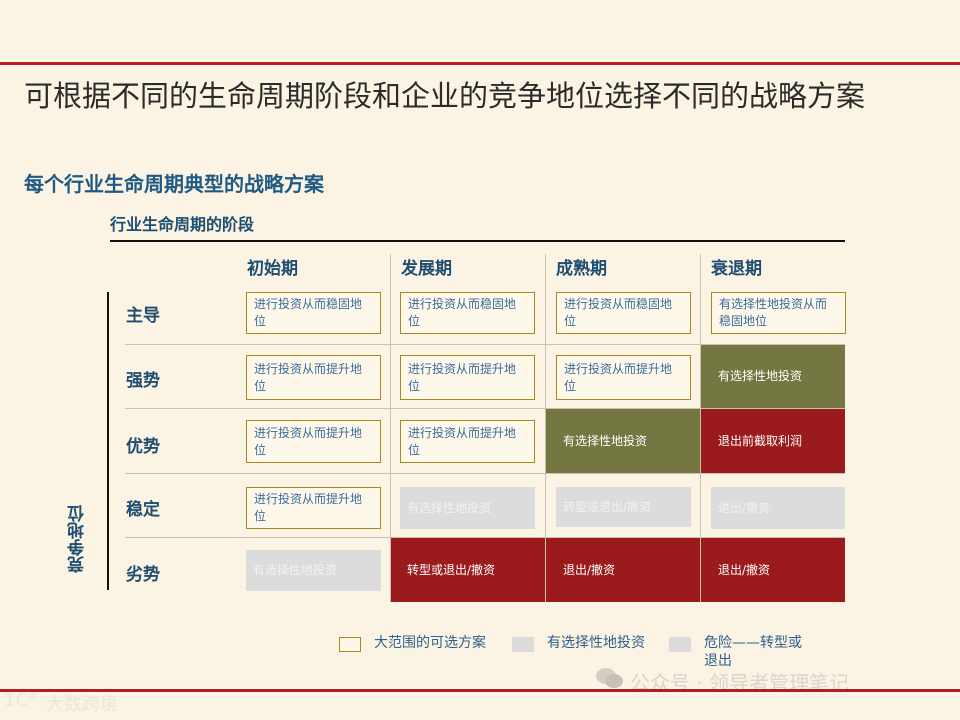 The height and width of the screenshot is (720, 960). What do you see at coordinates (143, 447) in the screenshot?
I see `row-header-favorable: 优势` at bounding box center [143, 447].